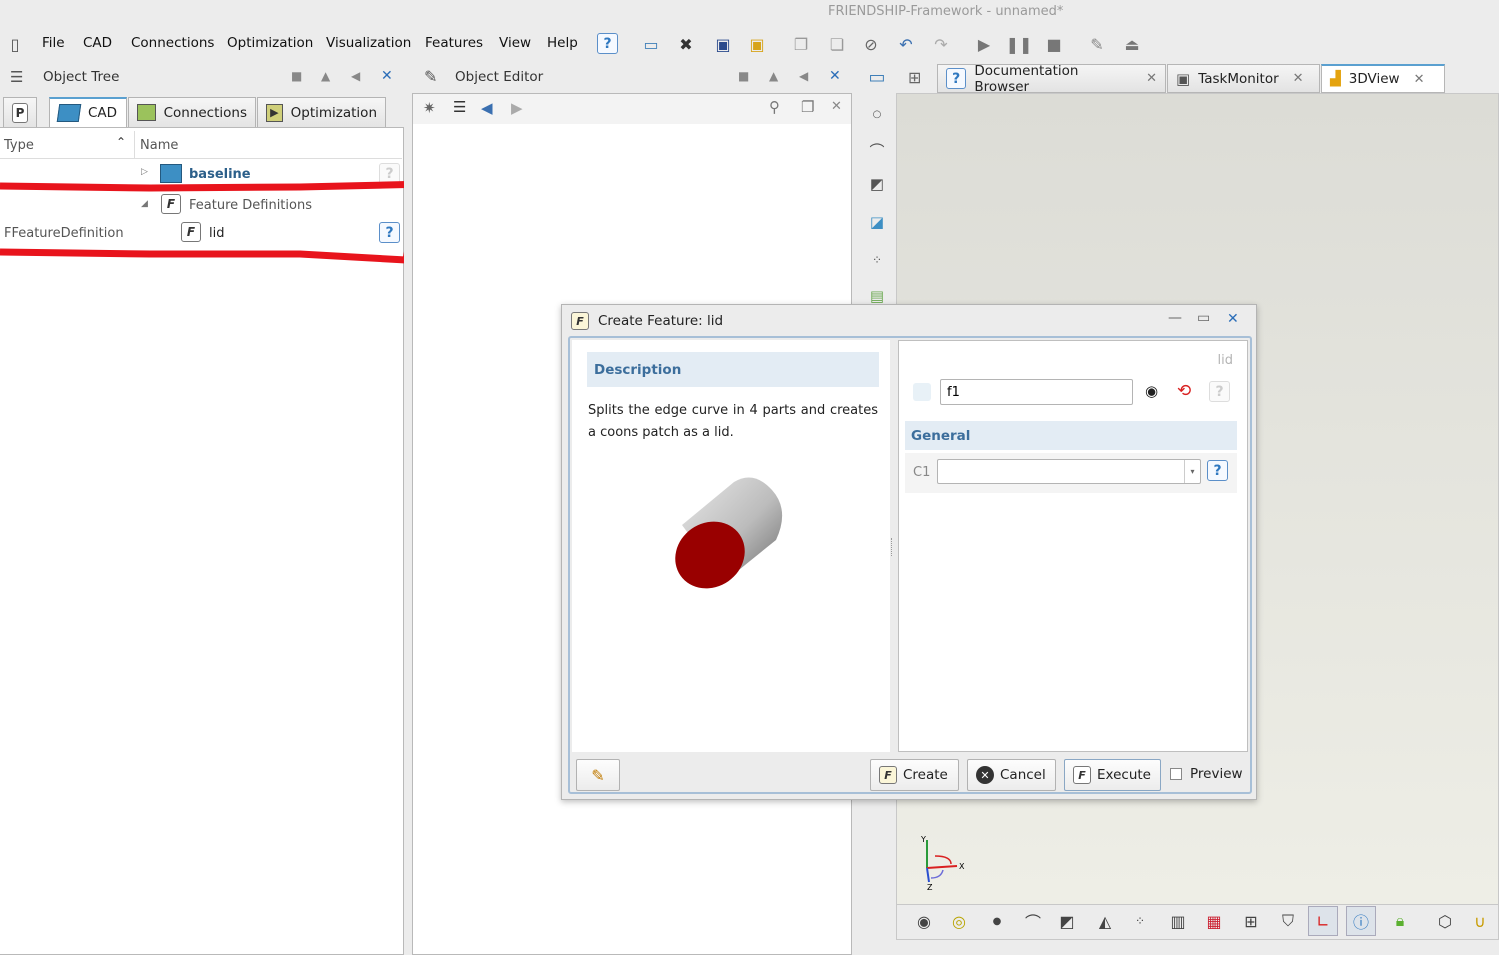 Image resolution: width=1499 pixels, height=955 pixels. I want to click on point-icon: ○, so click(877, 114).